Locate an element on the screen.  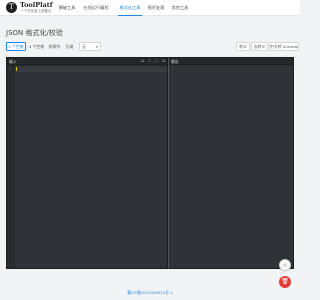
nav-item-4: 其他工具 is located at coordinates (180, 8).